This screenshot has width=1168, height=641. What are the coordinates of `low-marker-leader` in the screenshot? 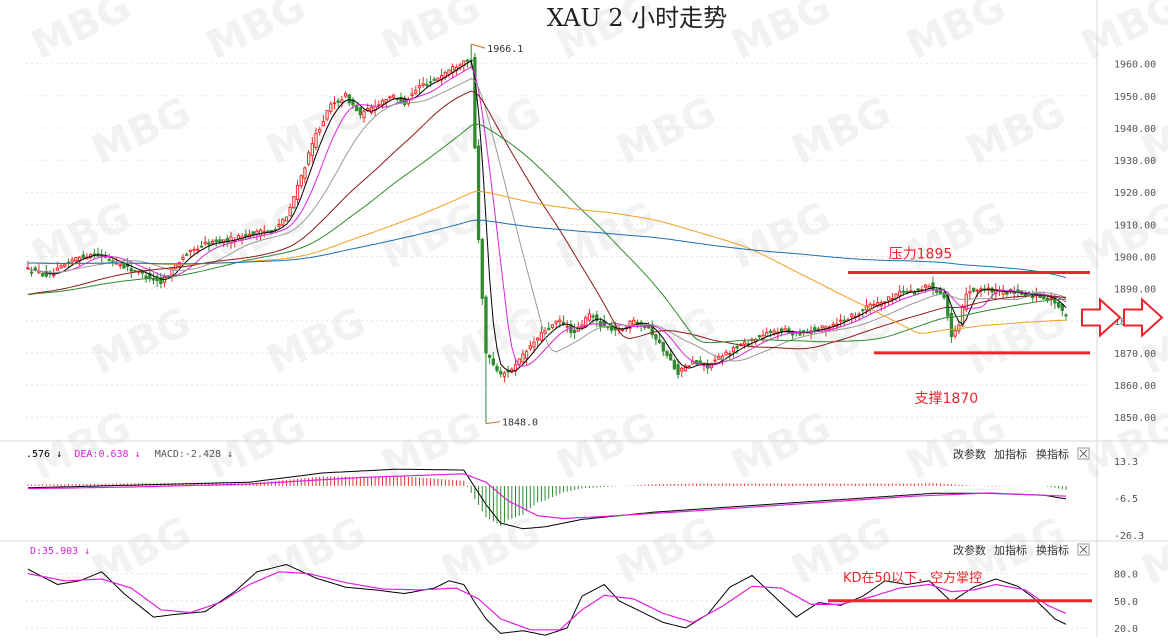 It's located at (493, 423).